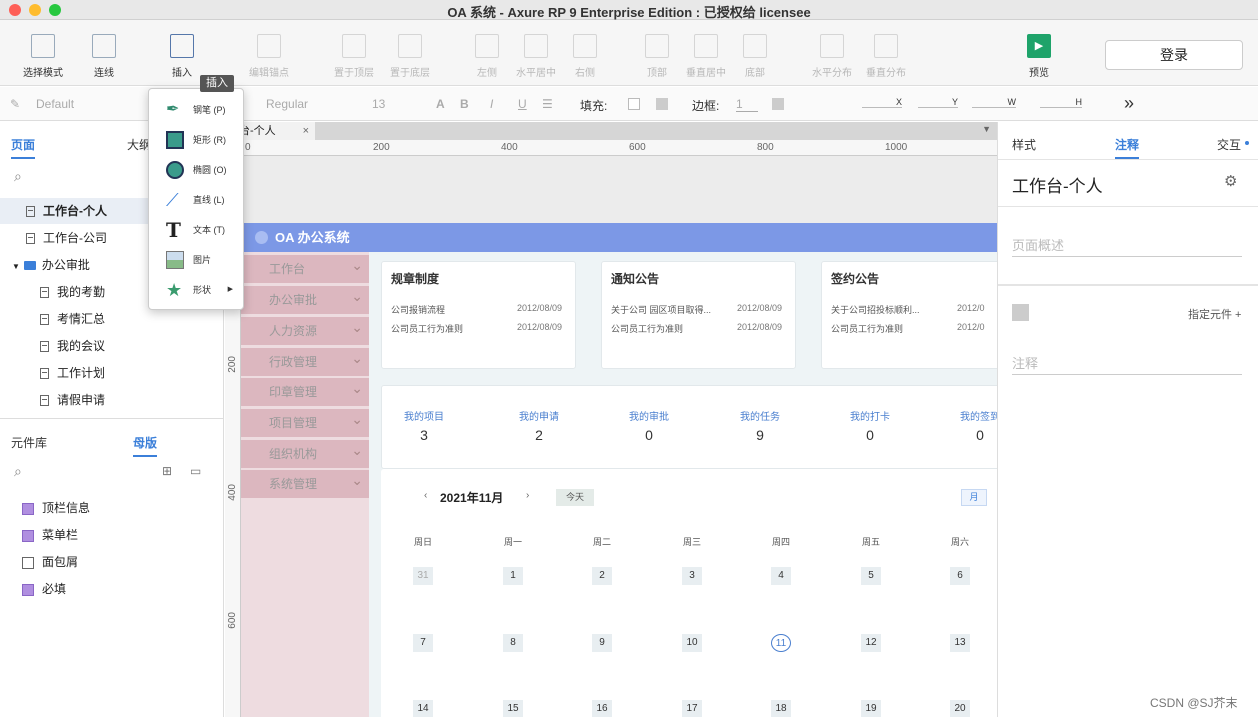 The image size is (1258, 717). Describe the element at coordinates (423, 643) in the screenshot. I see `calendar-day: 7` at that location.